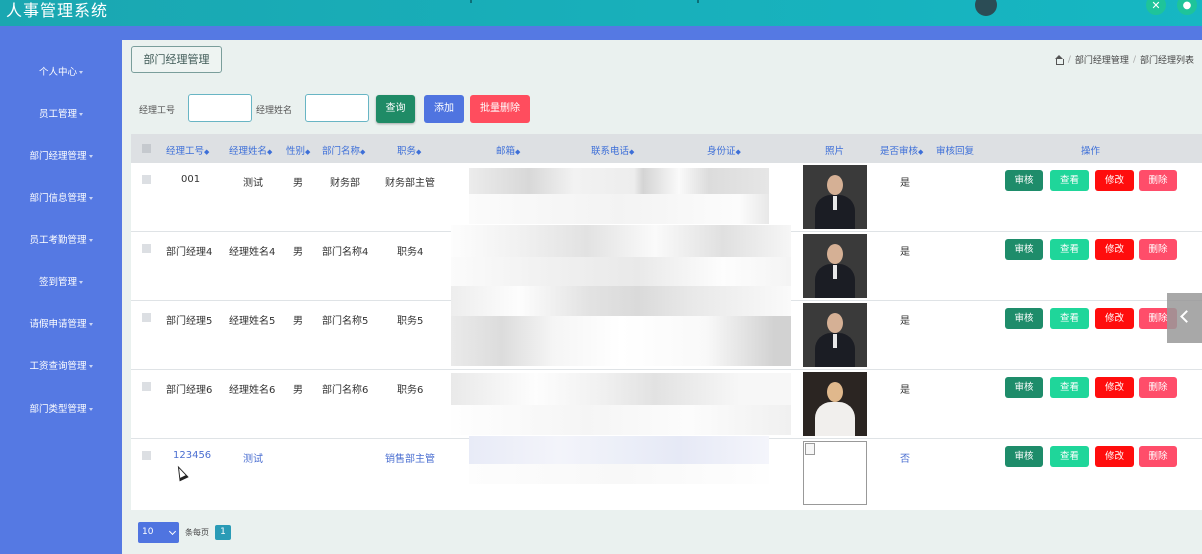 This screenshot has height=554, width=1202. What do you see at coordinates (444, 109) in the screenshot?
I see `add-button: 添加` at bounding box center [444, 109].